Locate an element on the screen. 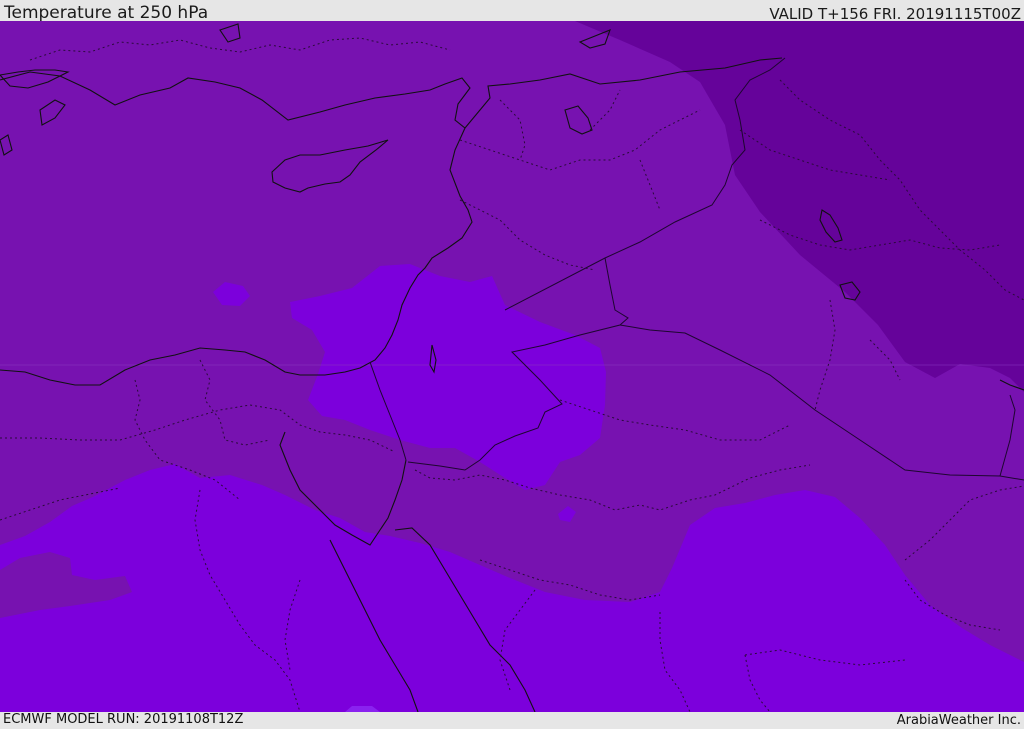 This screenshot has height=729, width=1024. map-title: Temperature at 250 hPa is located at coordinates (106, 13).